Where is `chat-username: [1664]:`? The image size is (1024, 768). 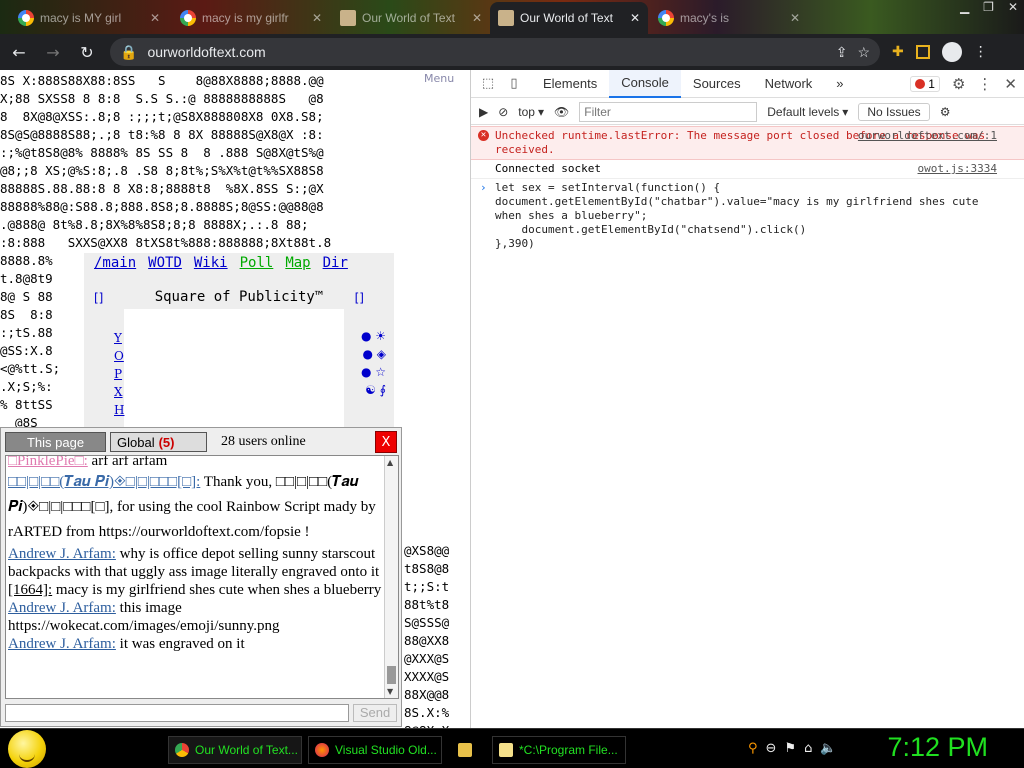
chat-username: [1664]: is located at coordinates (30, 590).